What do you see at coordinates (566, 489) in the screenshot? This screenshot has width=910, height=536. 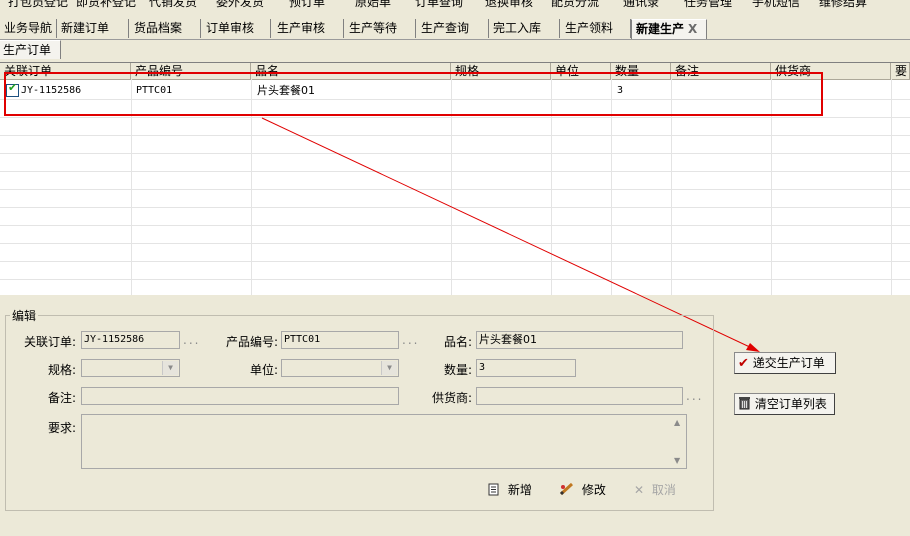 I see `edit-pencil-icon` at bounding box center [566, 489].